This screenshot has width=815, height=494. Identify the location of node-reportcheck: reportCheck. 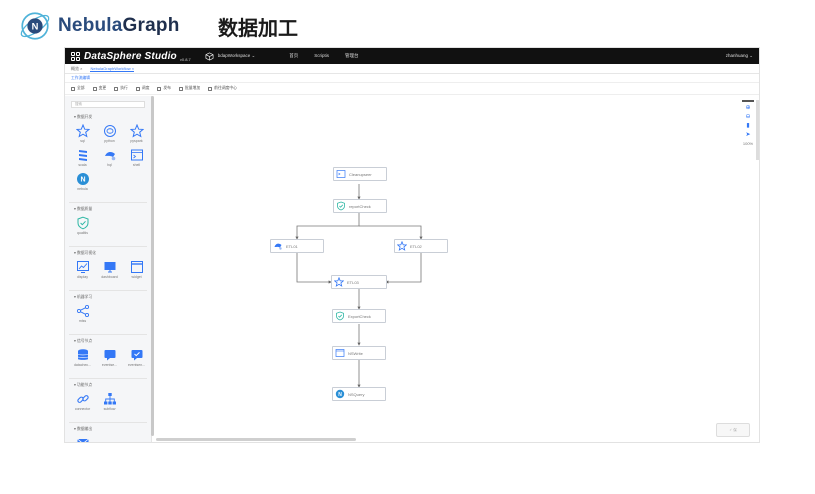
(360, 206).